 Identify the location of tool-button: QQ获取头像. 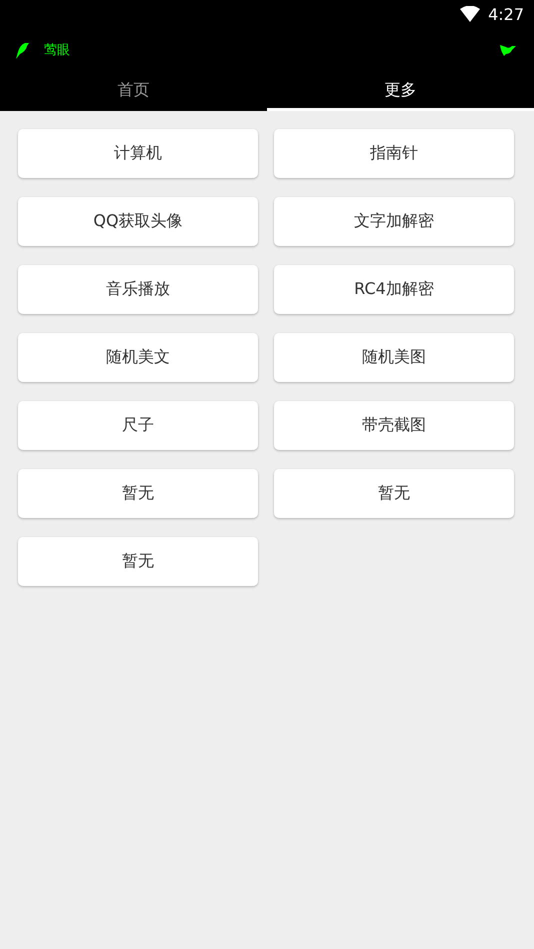
(138, 221).